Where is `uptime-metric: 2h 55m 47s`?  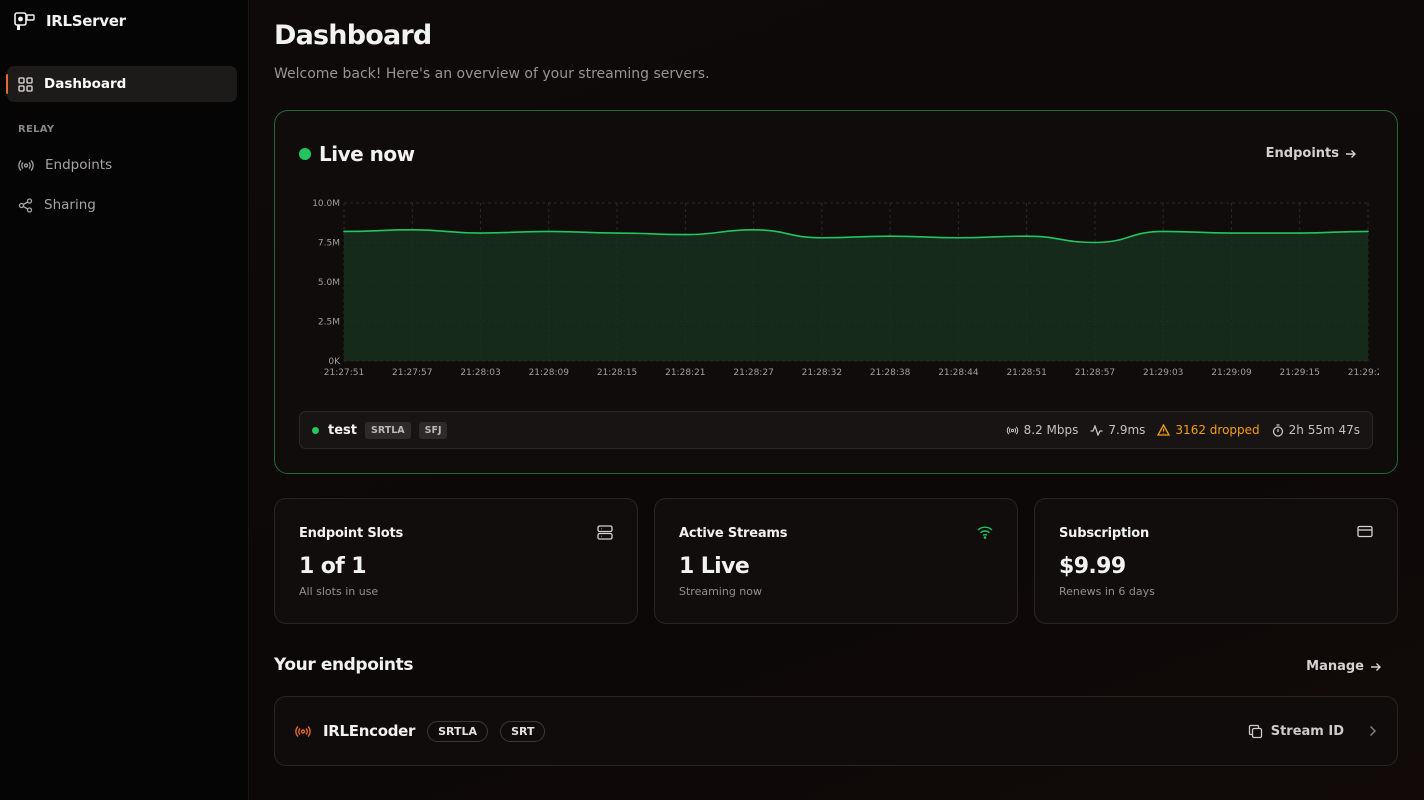
uptime-metric: 2h 55m 47s is located at coordinates (1316, 430).